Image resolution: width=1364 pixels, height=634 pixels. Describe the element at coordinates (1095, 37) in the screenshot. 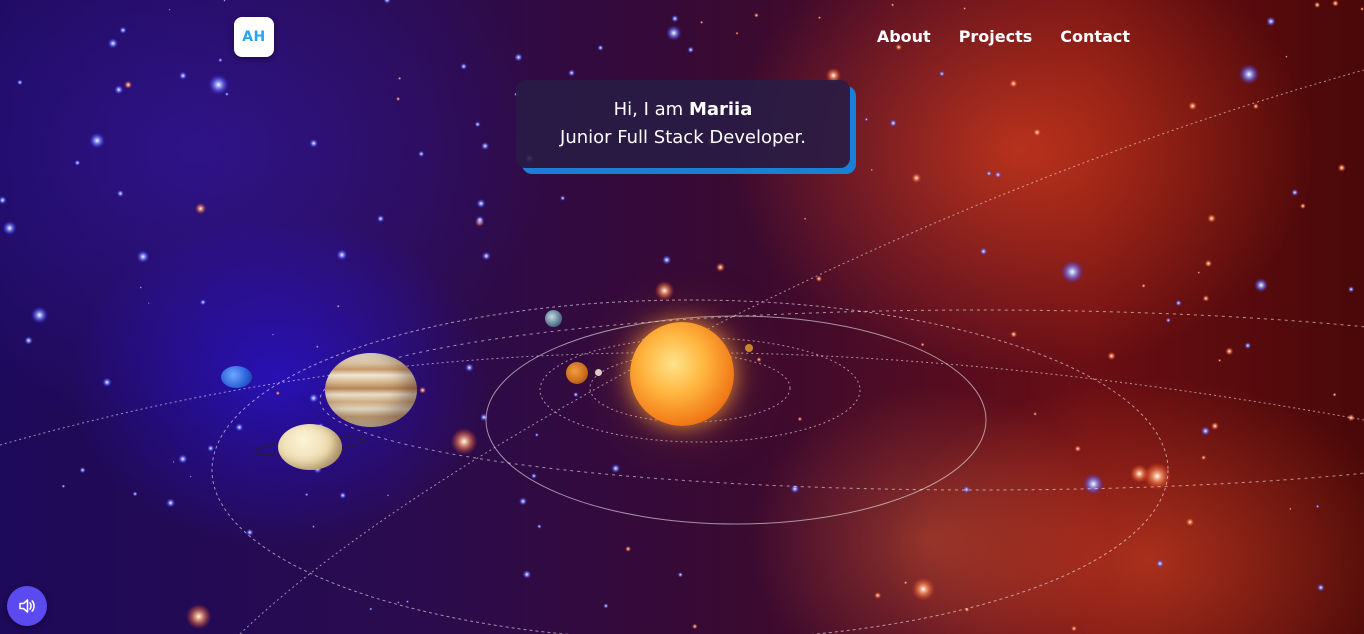

I see `nav-link-contact: Contact` at that location.